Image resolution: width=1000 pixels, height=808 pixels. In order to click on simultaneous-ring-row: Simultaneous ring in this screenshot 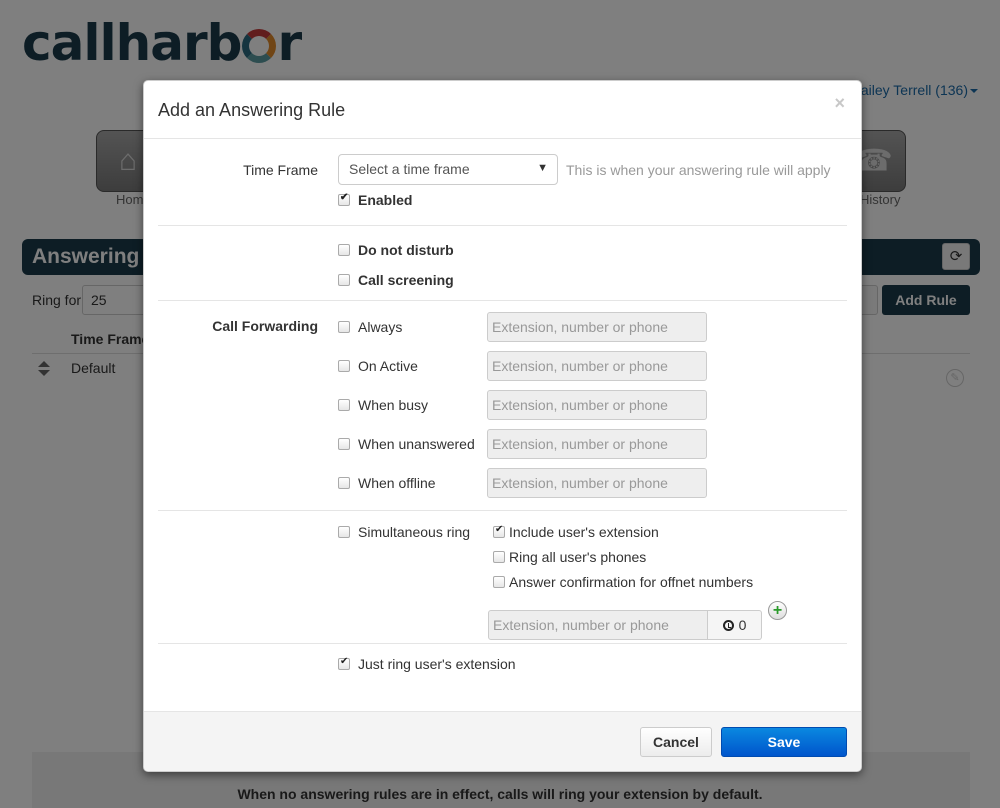, I will do `click(404, 532)`.